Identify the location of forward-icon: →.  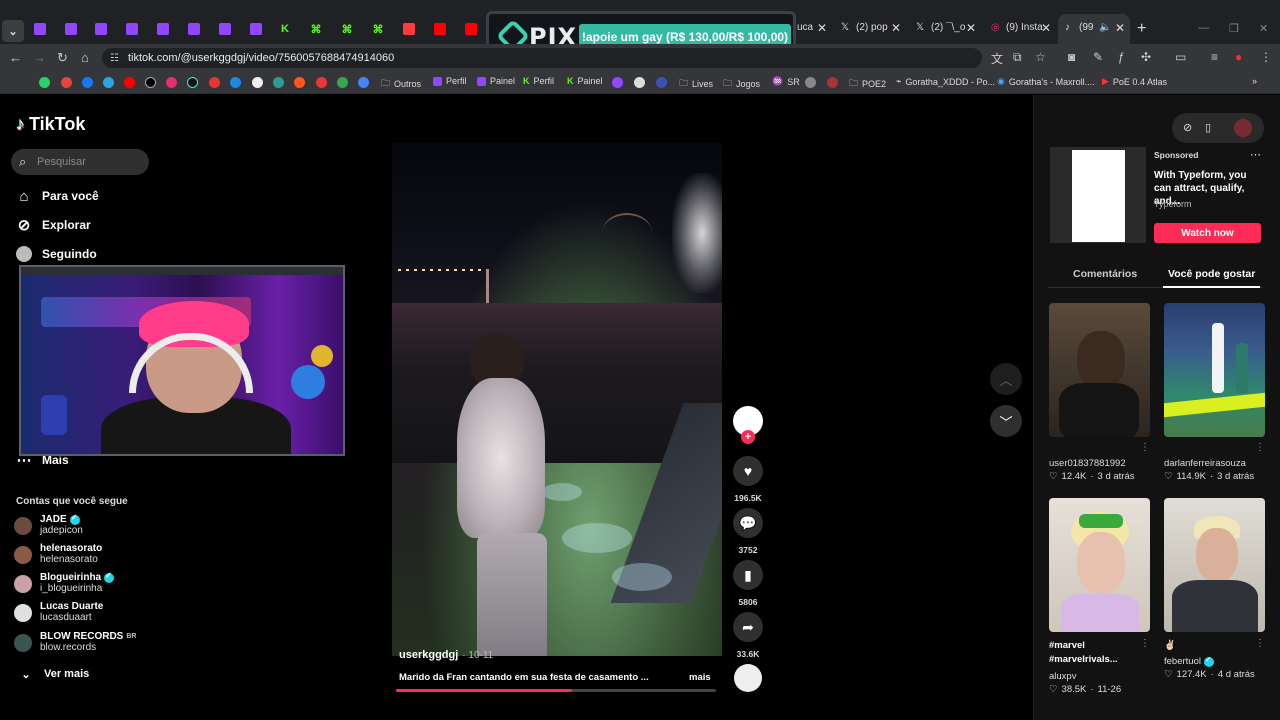
(39, 57).